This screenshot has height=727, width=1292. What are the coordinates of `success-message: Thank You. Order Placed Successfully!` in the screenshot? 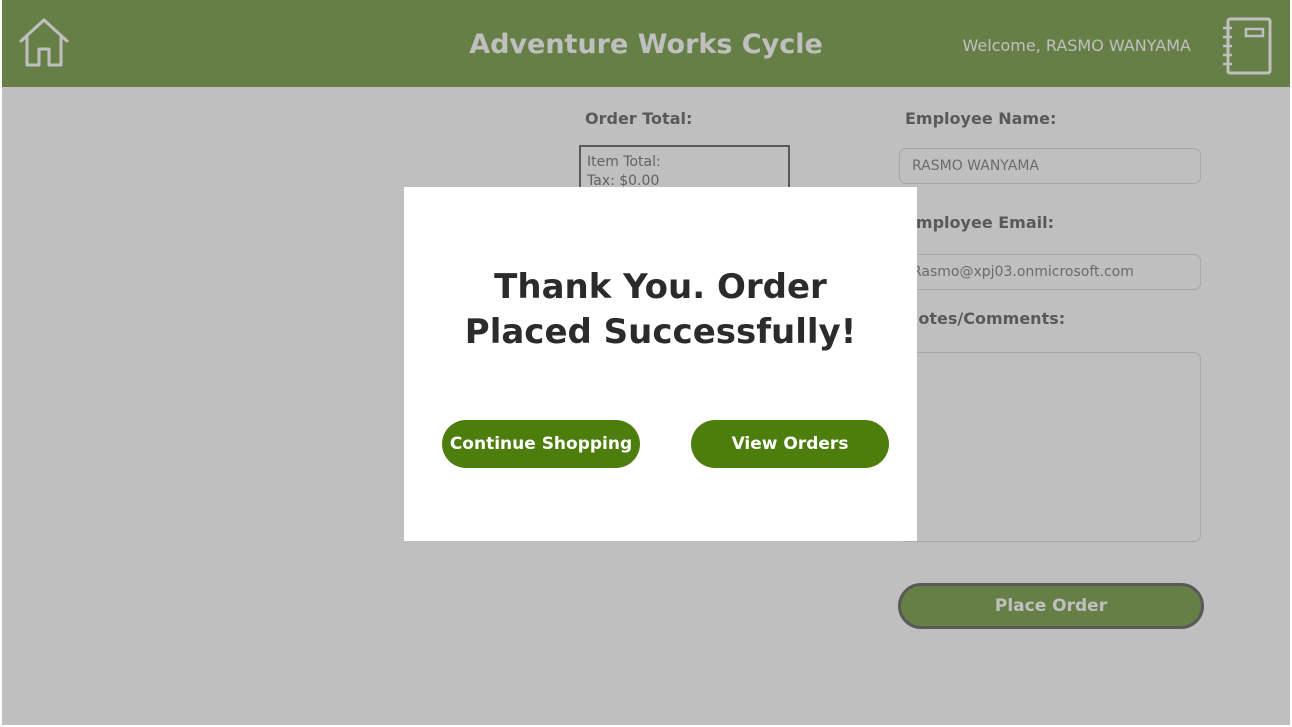 It's located at (660, 310).